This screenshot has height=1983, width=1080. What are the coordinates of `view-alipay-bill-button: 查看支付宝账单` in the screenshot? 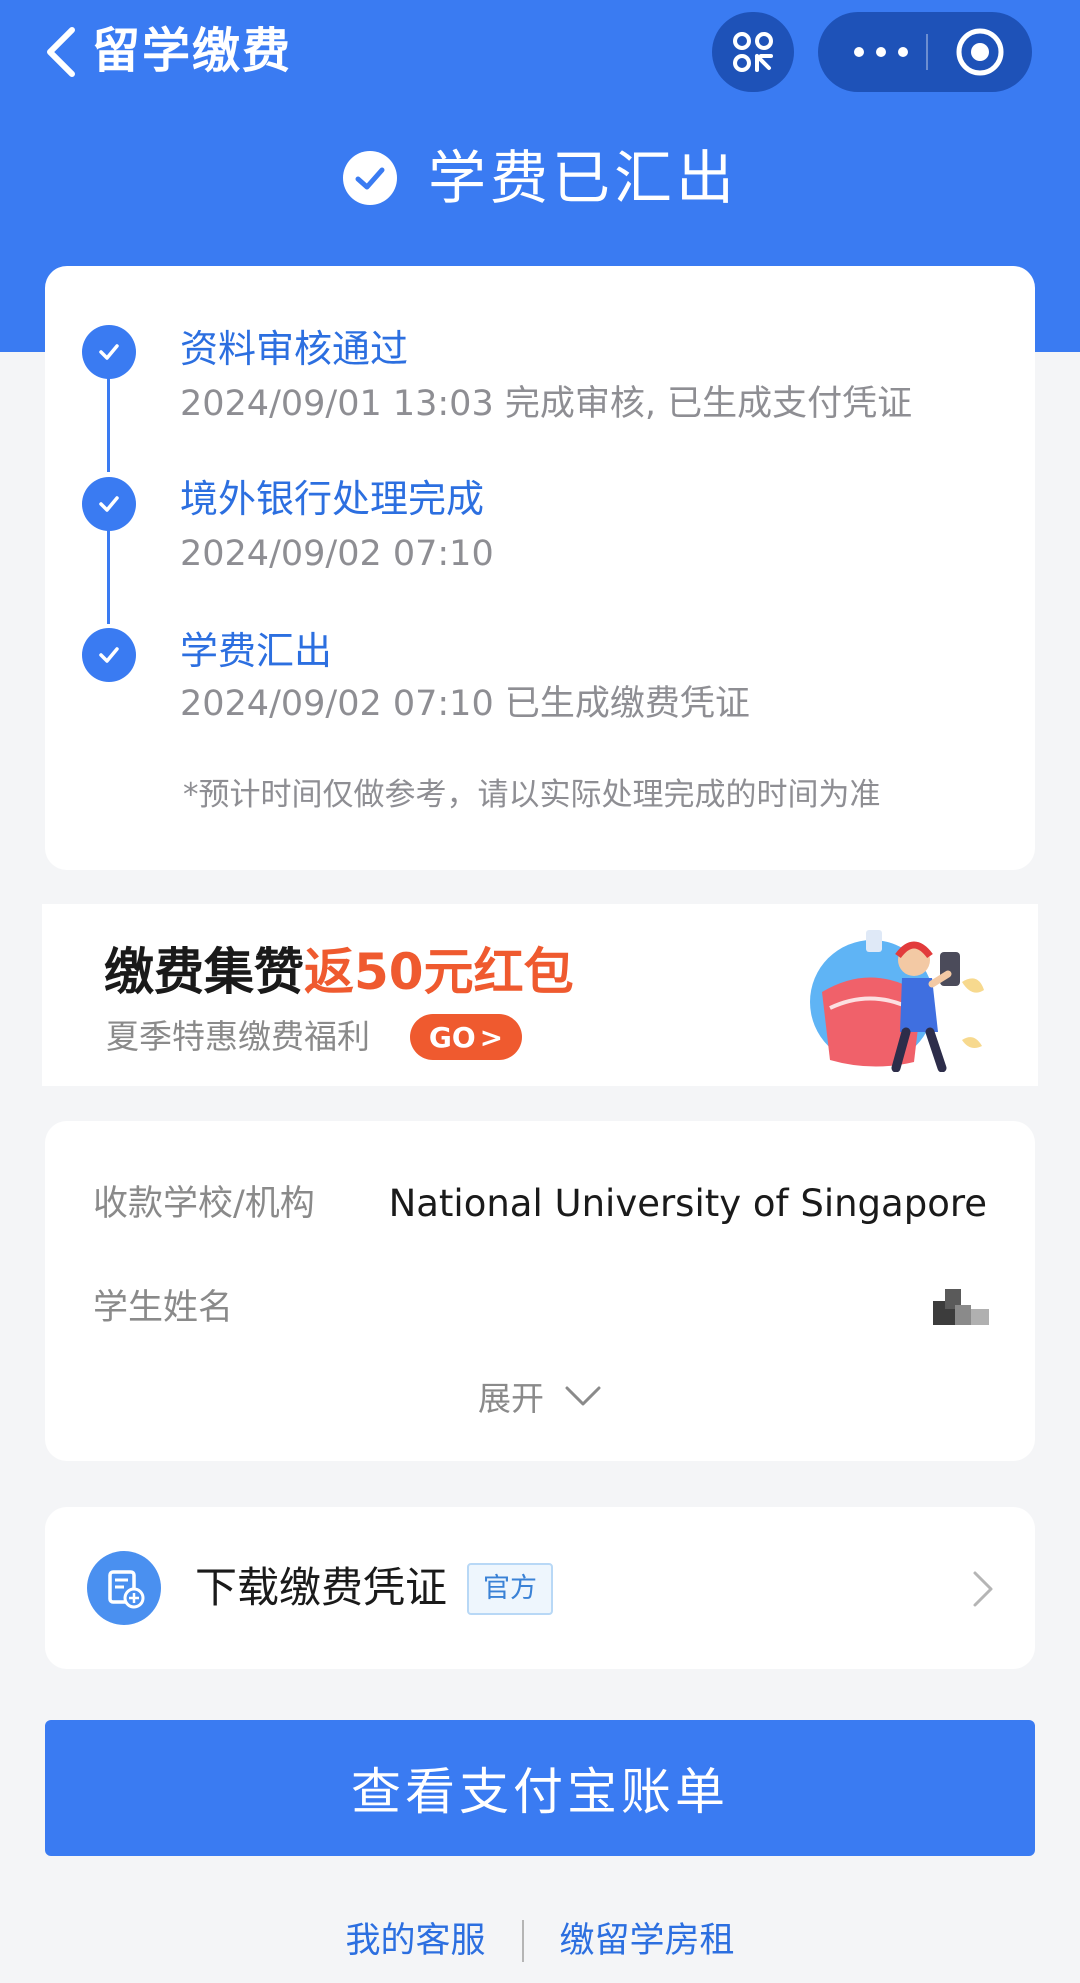 It's located at (540, 1788).